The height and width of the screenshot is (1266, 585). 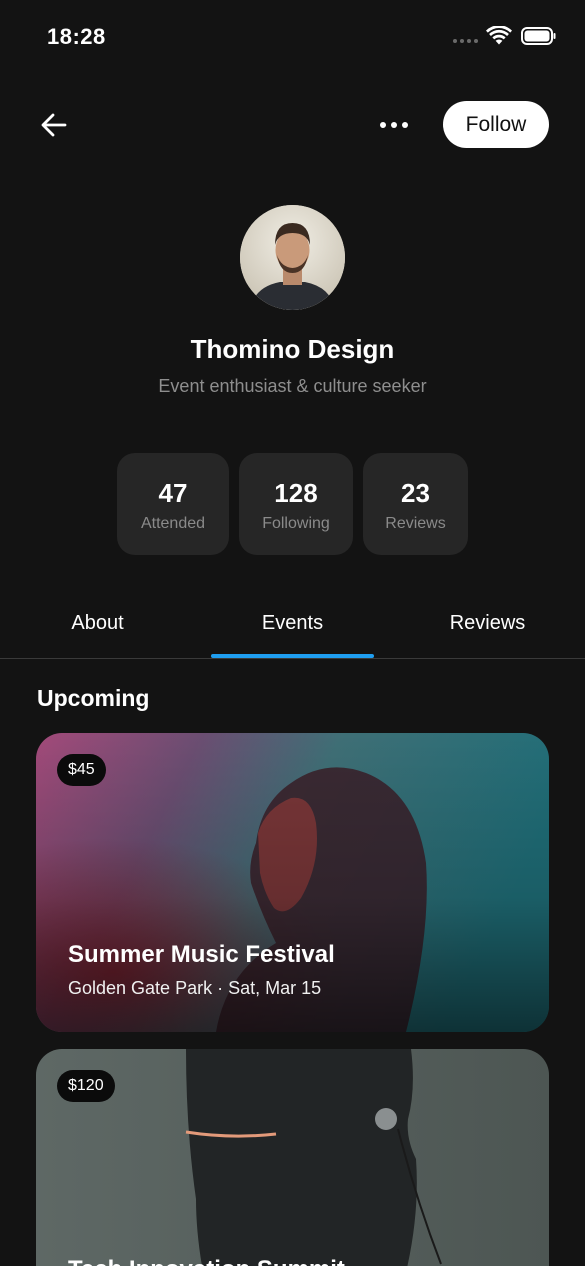 I want to click on stat-label: Attended, so click(x=173, y=523).